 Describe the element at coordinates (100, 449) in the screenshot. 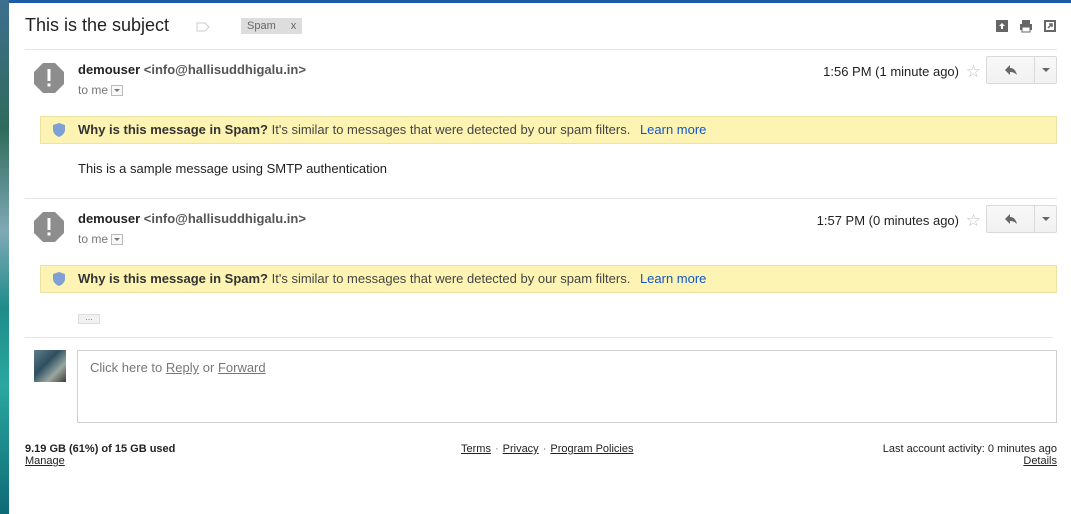

I see `storage-quota: 9.19 GB (61%) of 15 GB used` at that location.